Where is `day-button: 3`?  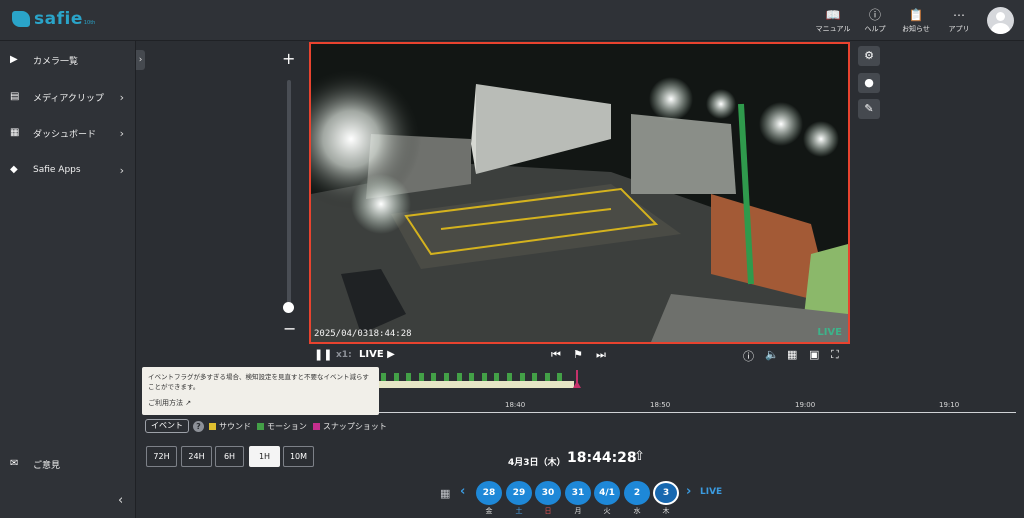
day-button: 3 is located at coordinates (666, 493).